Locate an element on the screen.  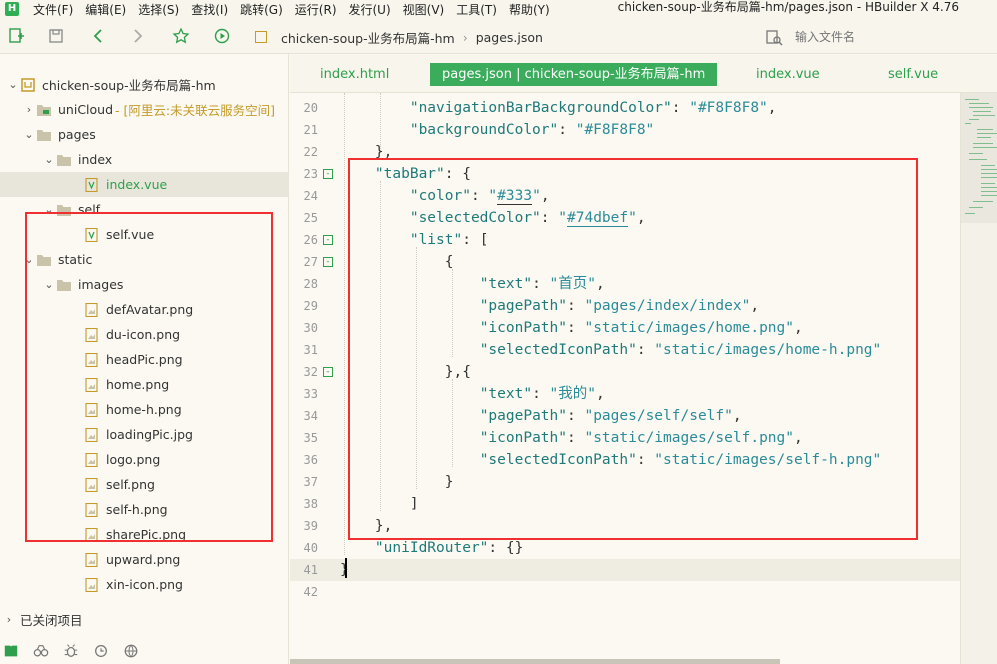
code-line: 24 "color": "#333", is located at coordinates (625, 196).